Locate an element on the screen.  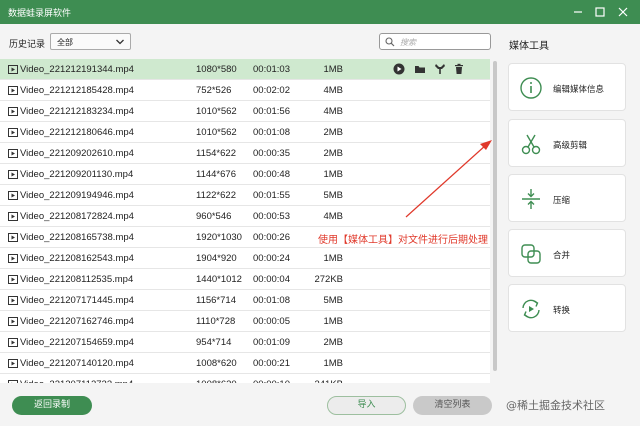
tool-advanced-clip: 高级剪辑 is located at coordinates (567, 143).